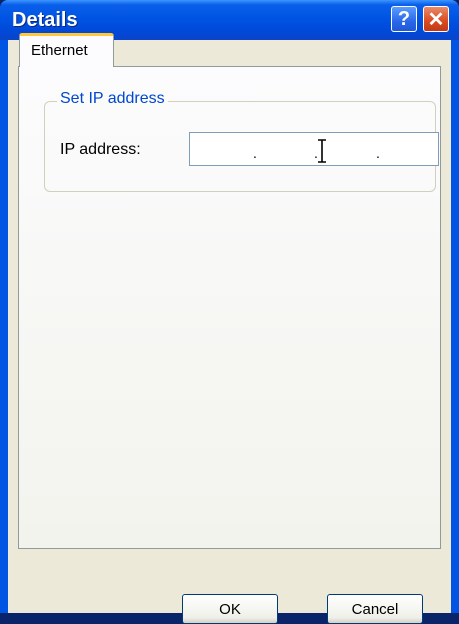 This screenshot has width=459, height=624. What do you see at coordinates (112, 99) in the screenshot?
I see `group-title: Set IP address` at bounding box center [112, 99].